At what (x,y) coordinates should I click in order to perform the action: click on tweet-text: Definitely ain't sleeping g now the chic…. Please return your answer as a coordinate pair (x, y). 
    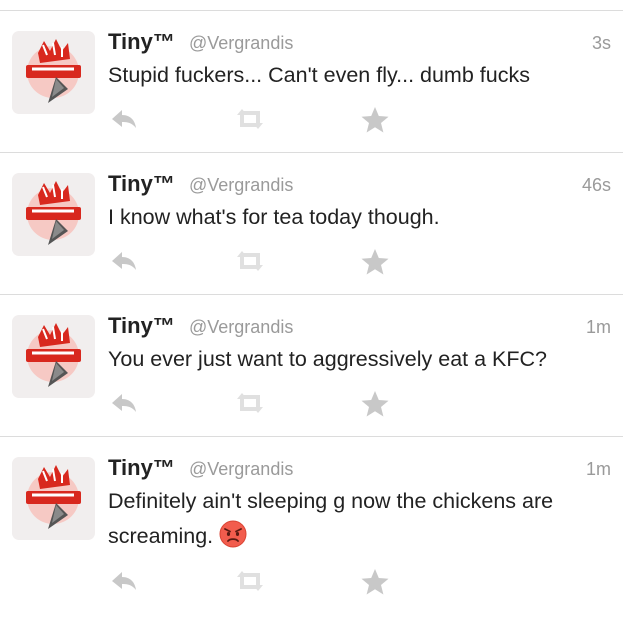
    Looking at the image, I should click on (360, 521).